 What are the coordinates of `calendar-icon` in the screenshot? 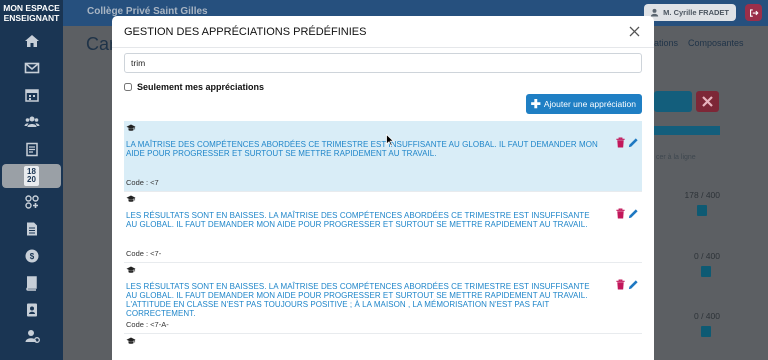 It's located at (31, 95).